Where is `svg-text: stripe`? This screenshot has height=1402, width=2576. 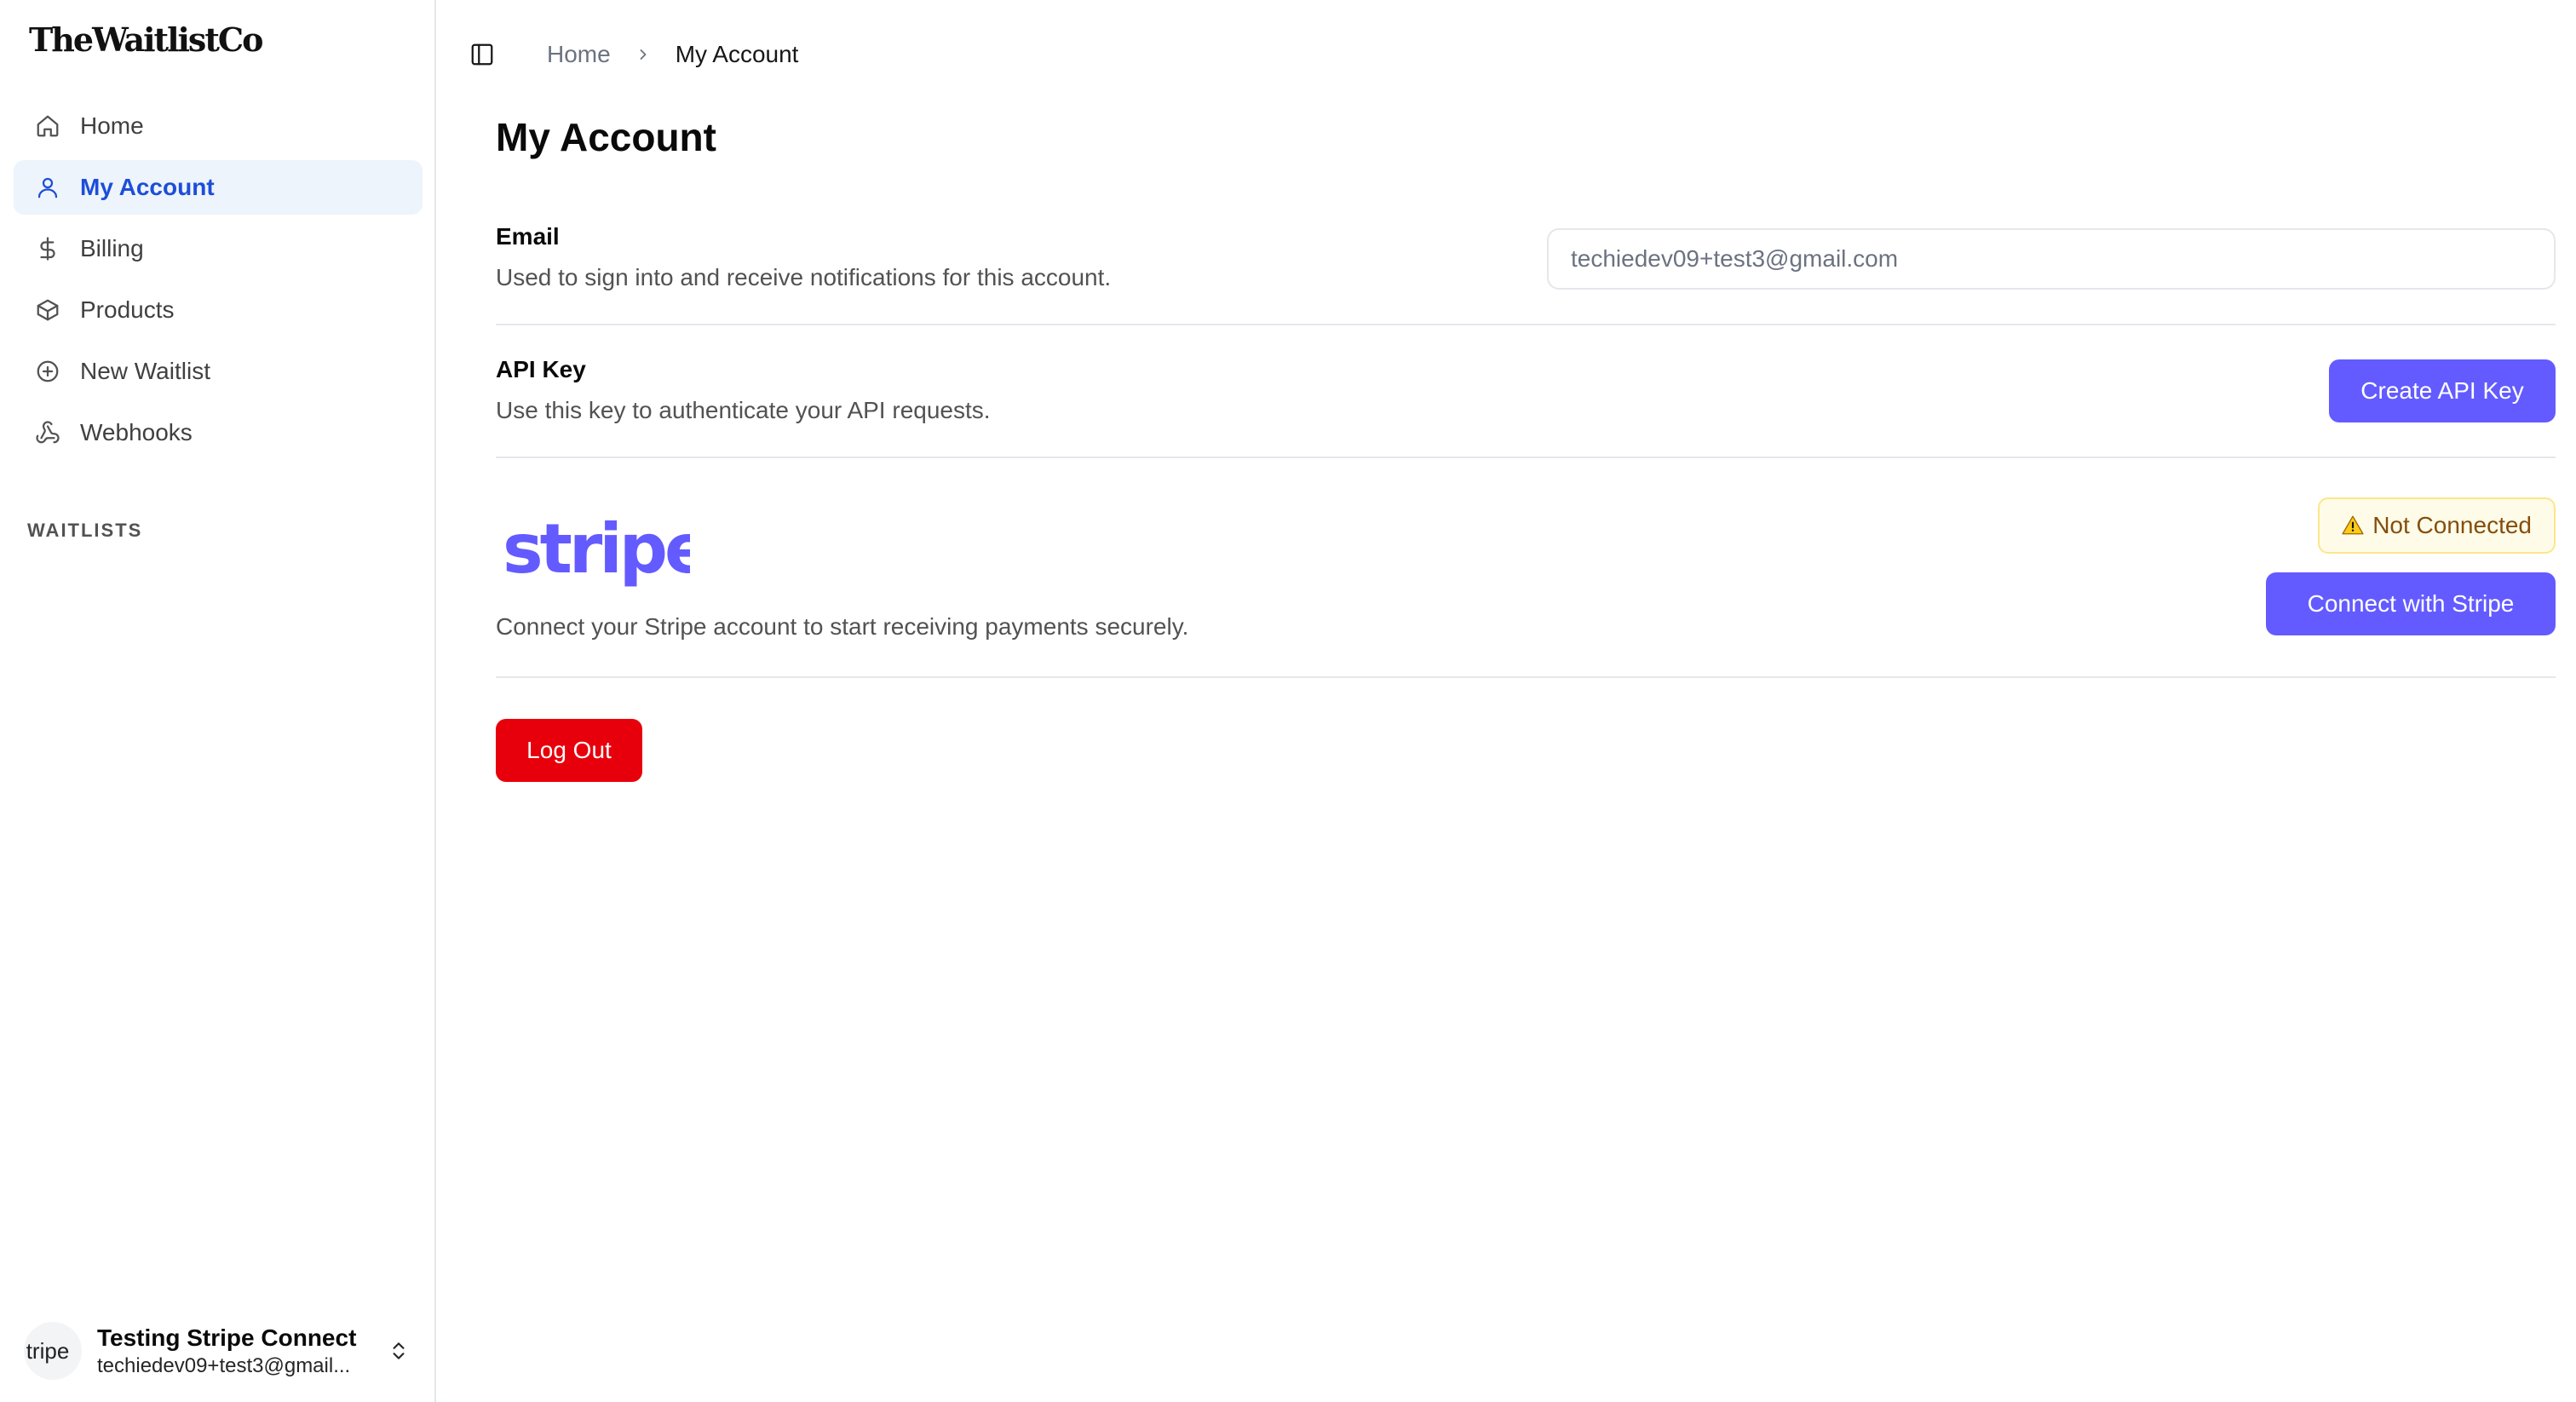
svg-text: stripe is located at coordinates (596, 550).